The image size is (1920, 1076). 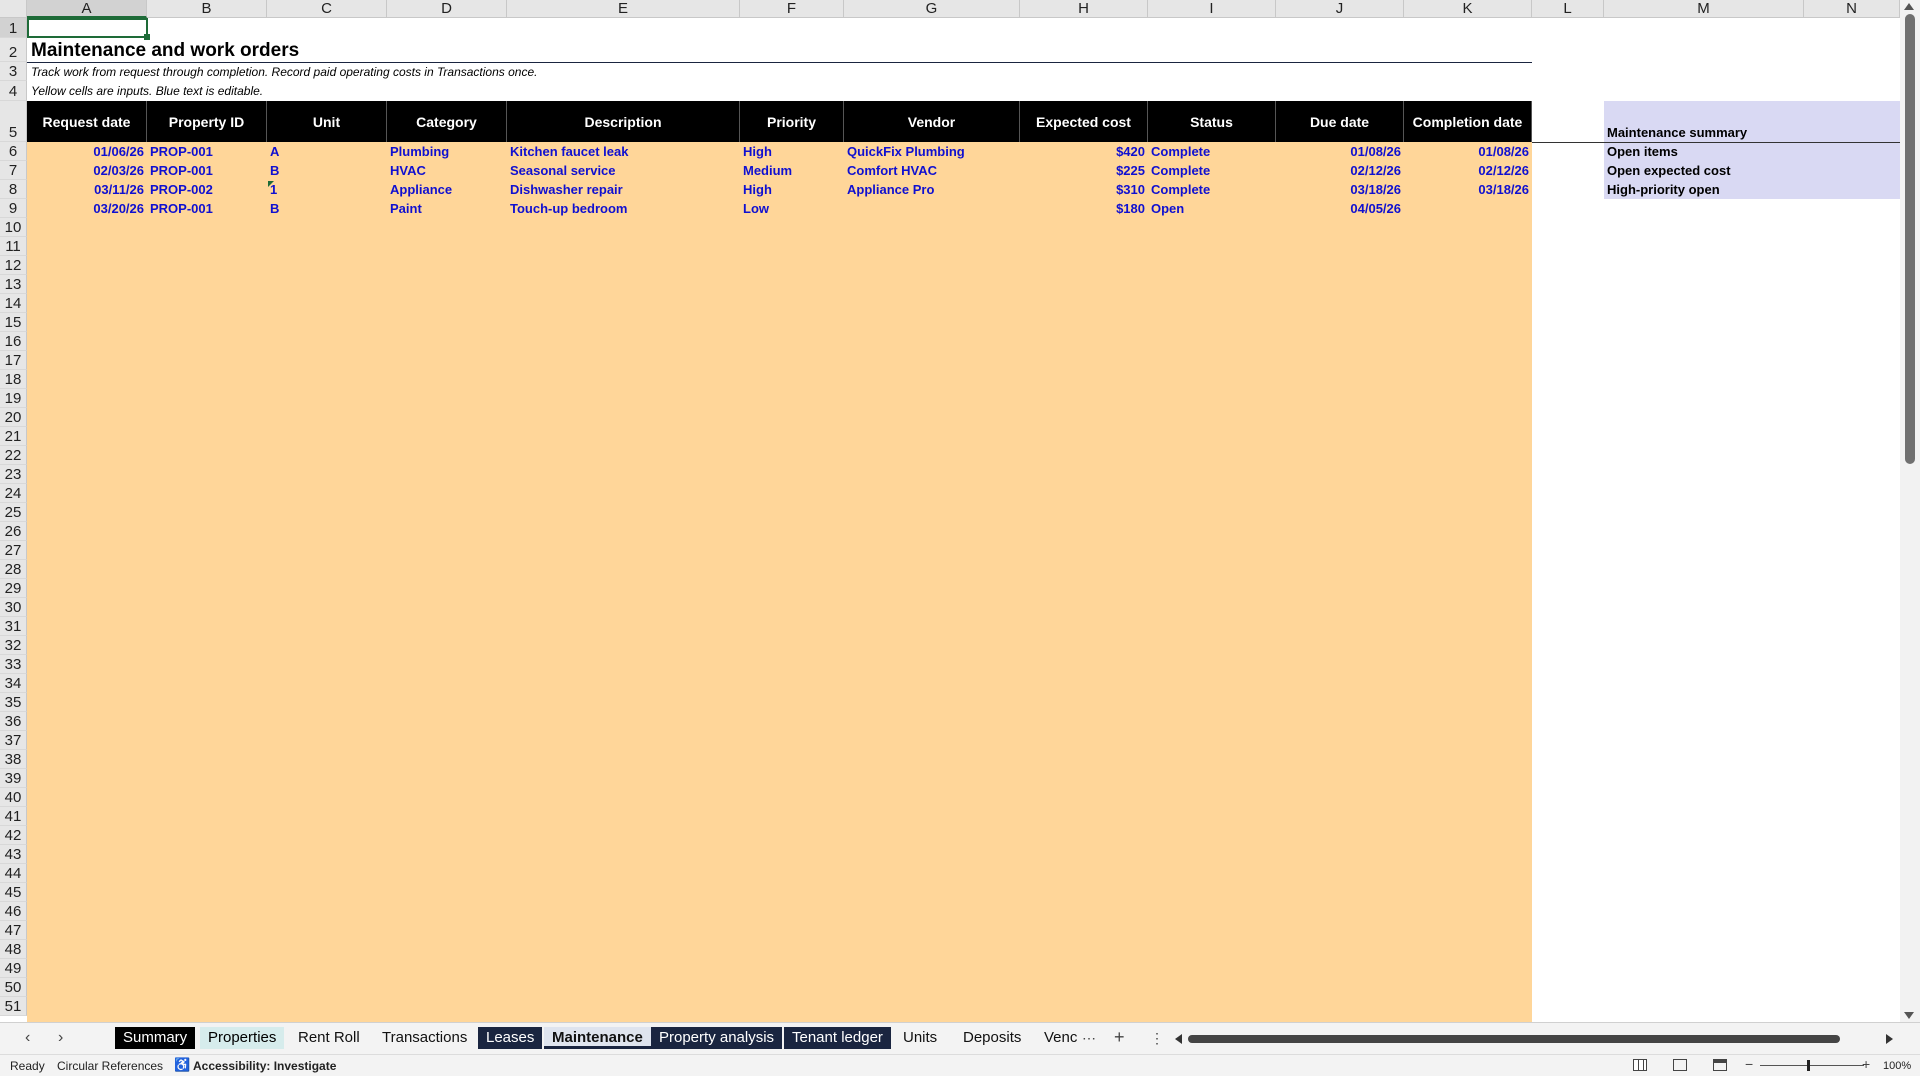 I want to click on row-header: 9, so click(x=13, y=208).